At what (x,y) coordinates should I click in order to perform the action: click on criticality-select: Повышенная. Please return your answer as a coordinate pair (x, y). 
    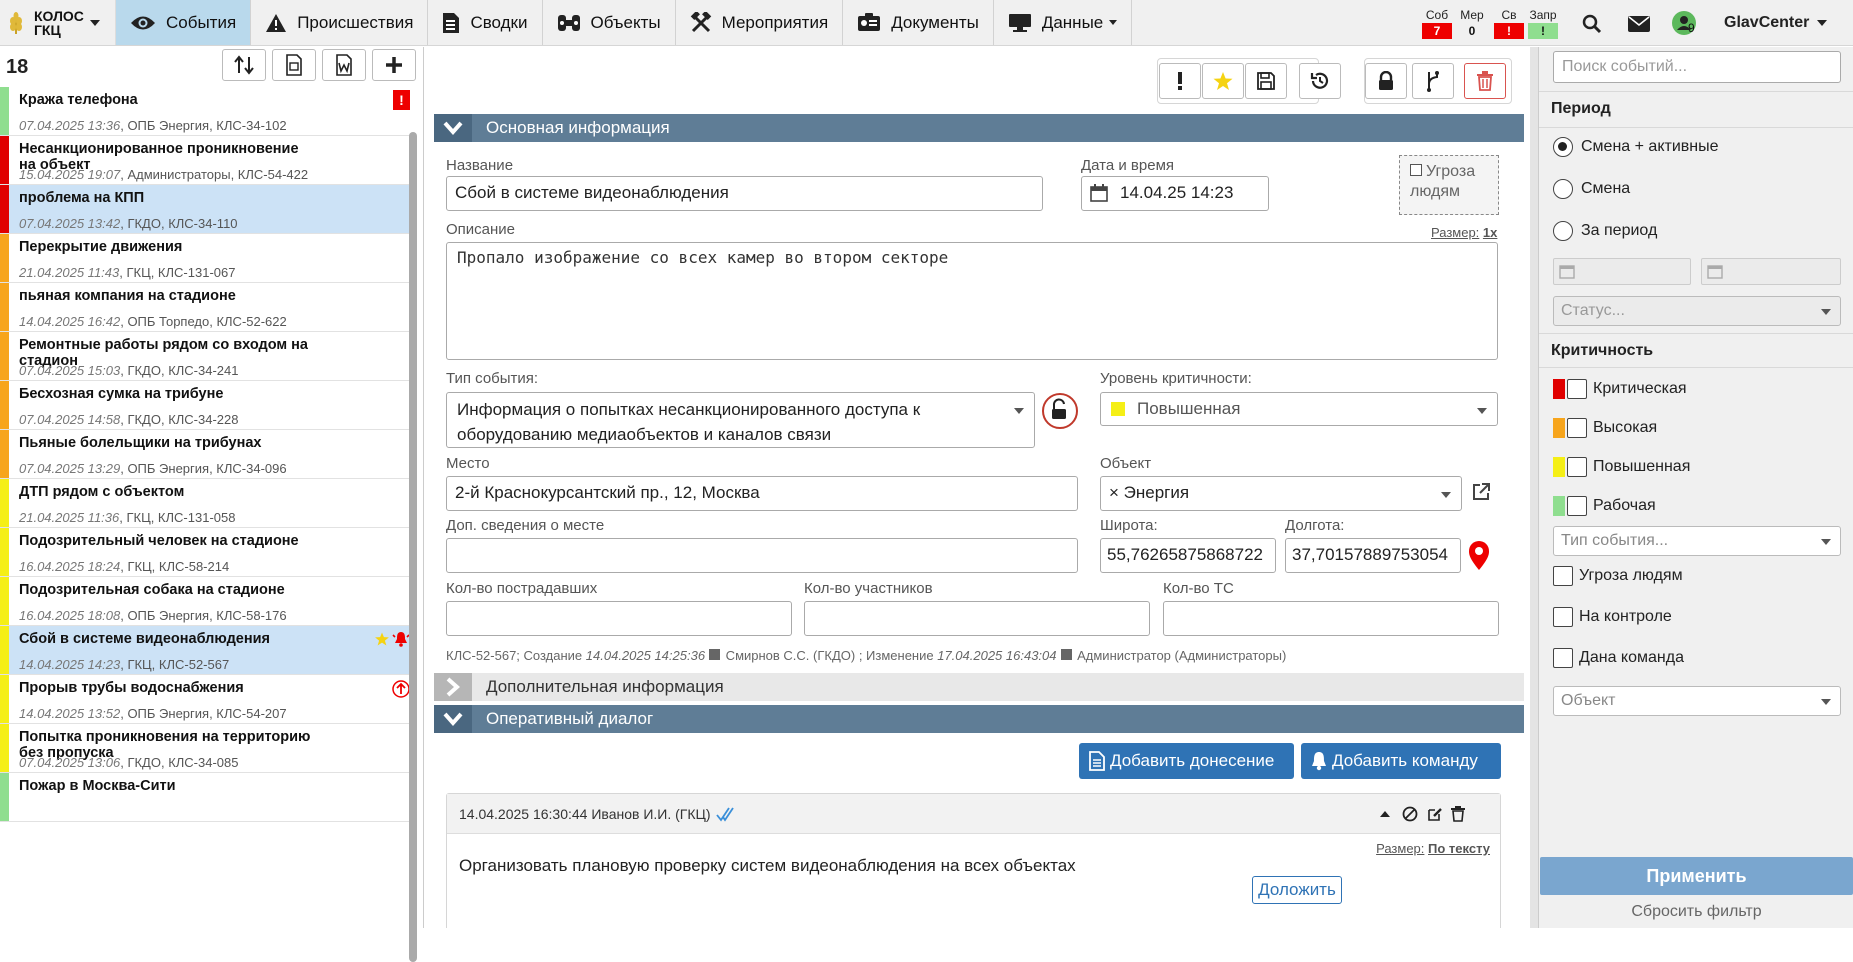
    Looking at the image, I should click on (1299, 409).